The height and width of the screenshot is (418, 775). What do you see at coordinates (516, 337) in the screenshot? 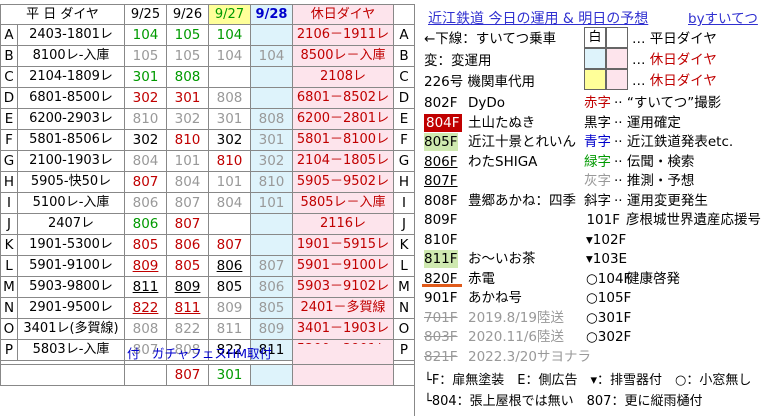
I see `car-label: 2020.11/6陸送` at bounding box center [516, 337].